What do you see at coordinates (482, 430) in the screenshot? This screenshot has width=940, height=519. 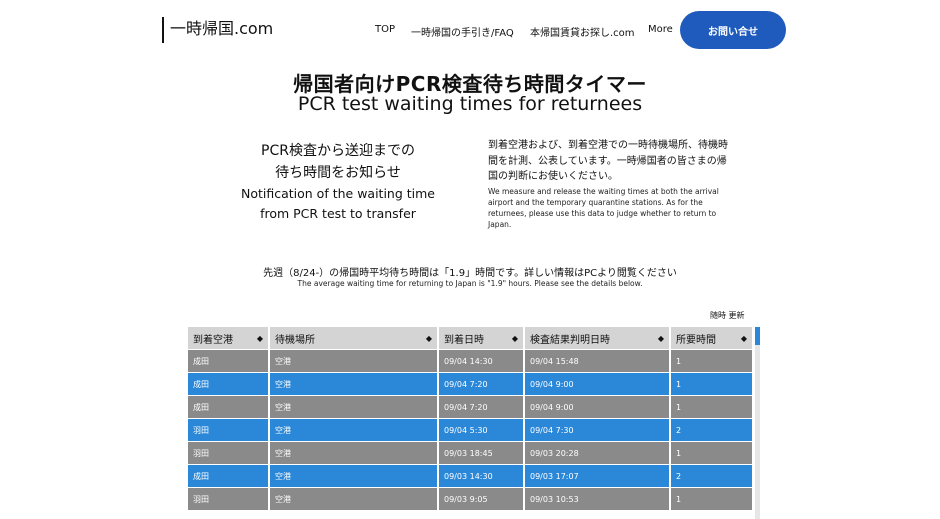 I see `cell-arrival-time: 09/04 5:30` at bounding box center [482, 430].